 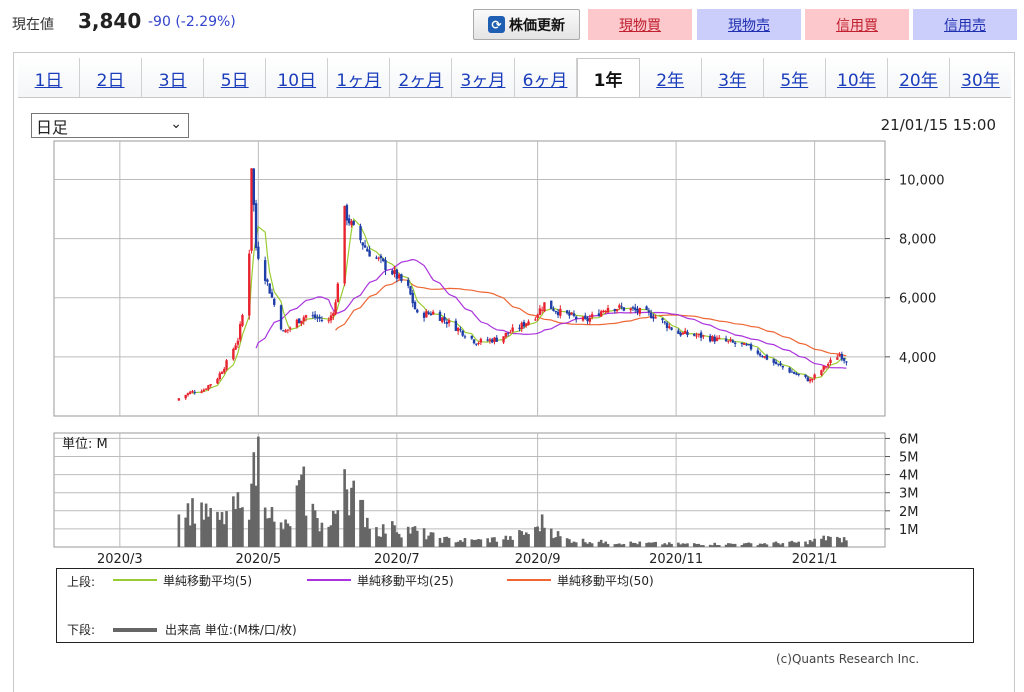 What do you see at coordinates (405, 581) in the screenshot?
I see `legend-item-1: 単純移動平均(25)` at bounding box center [405, 581].